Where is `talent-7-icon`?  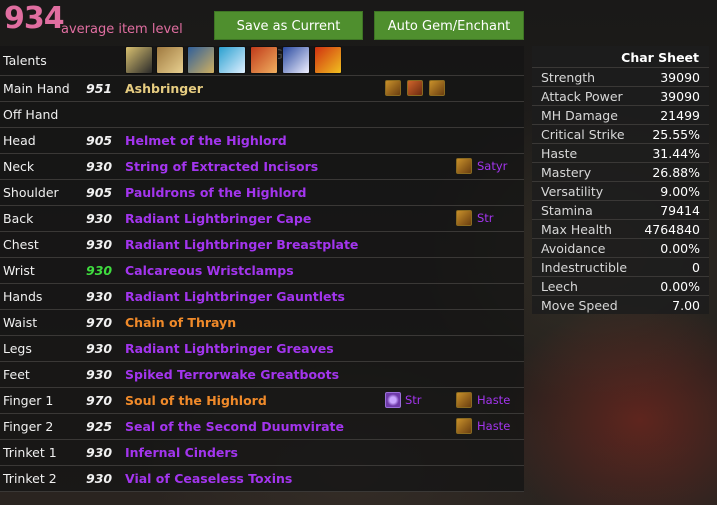 talent-7-icon is located at coordinates (328, 60).